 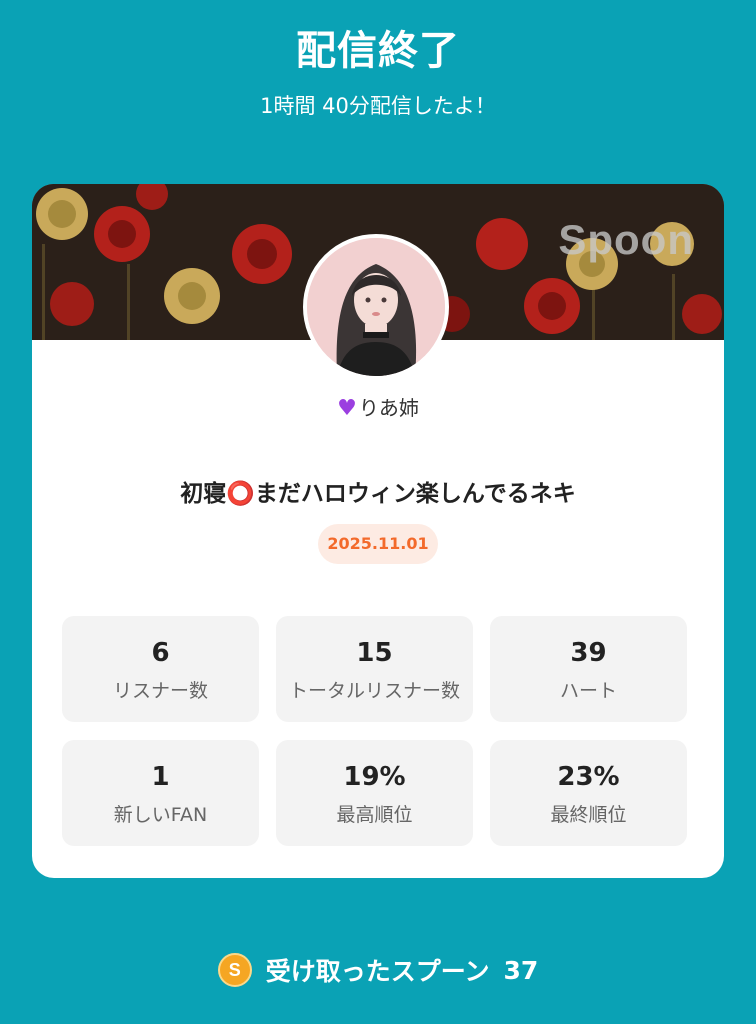 I want to click on stat-value: 1, so click(x=160, y=777).